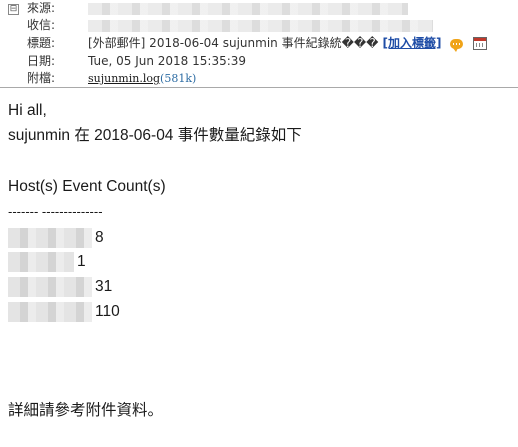 The height and width of the screenshot is (447, 518). What do you see at coordinates (107, 311) in the screenshot?
I see `event-count: 110` at bounding box center [107, 311].